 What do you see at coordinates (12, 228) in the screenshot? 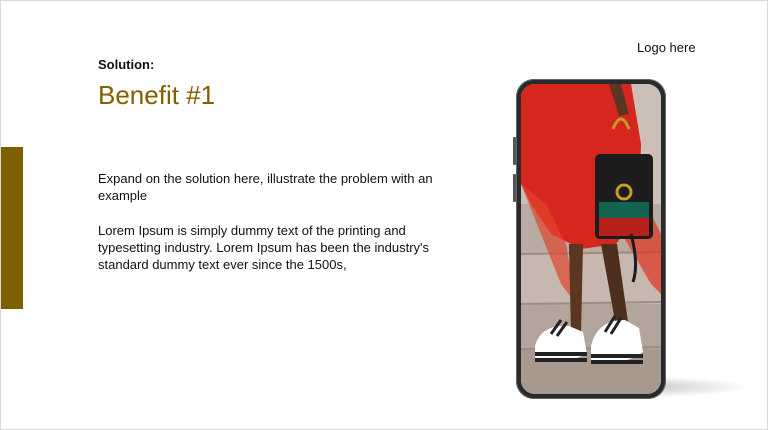
I see `accent-bar` at bounding box center [12, 228].